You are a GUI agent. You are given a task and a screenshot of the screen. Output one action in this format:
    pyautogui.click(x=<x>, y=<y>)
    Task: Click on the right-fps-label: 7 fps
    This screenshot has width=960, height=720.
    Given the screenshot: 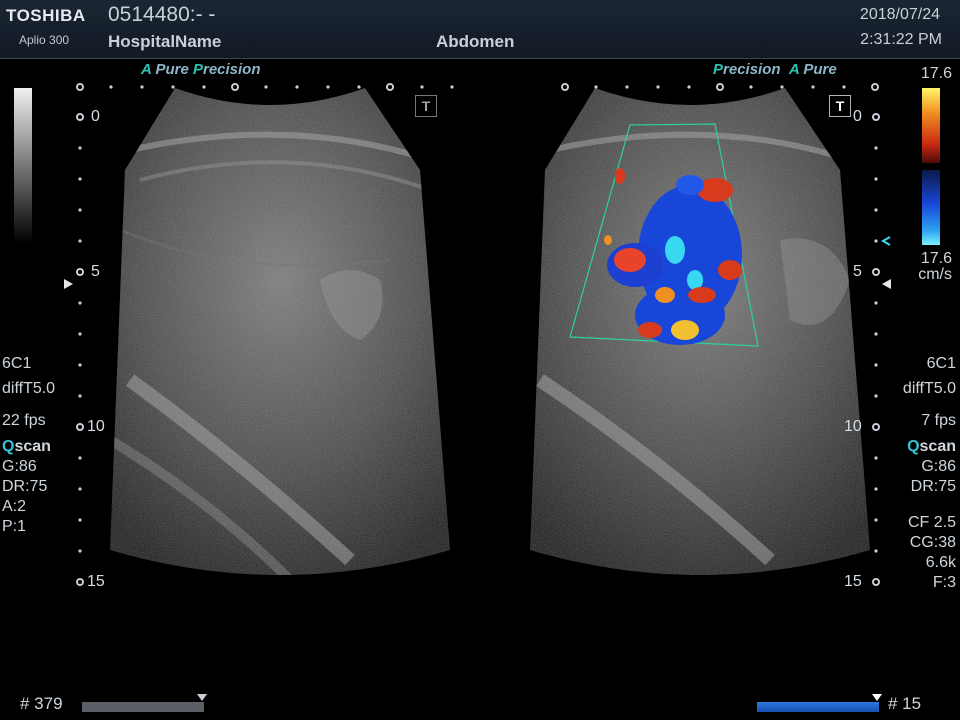 What is the action you would take?
    pyautogui.click(x=938, y=420)
    